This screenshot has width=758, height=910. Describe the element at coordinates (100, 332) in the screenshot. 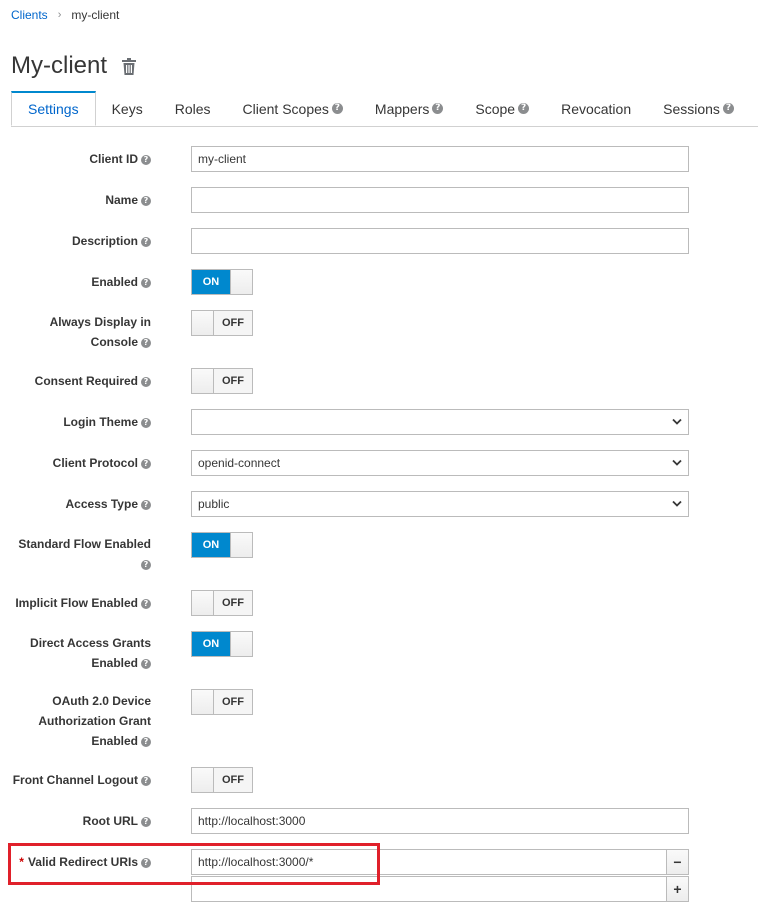

I see `always-display-label: Always Display in Console?` at that location.